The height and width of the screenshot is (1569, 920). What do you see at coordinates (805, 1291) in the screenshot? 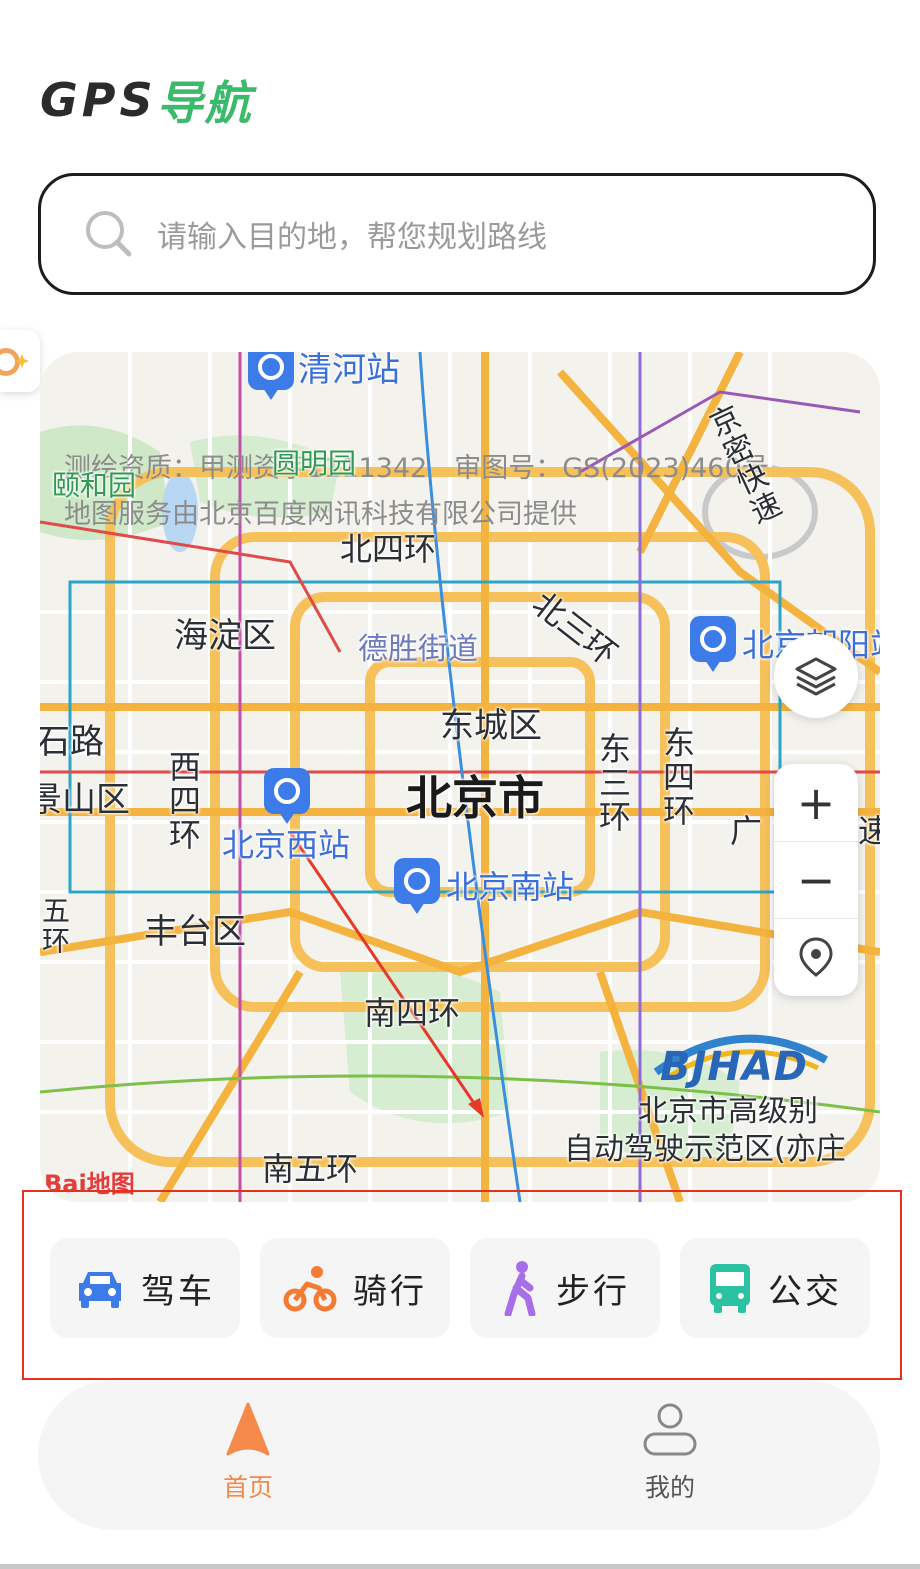
I see `mode-bus-label: 公交` at bounding box center [805, 1291].